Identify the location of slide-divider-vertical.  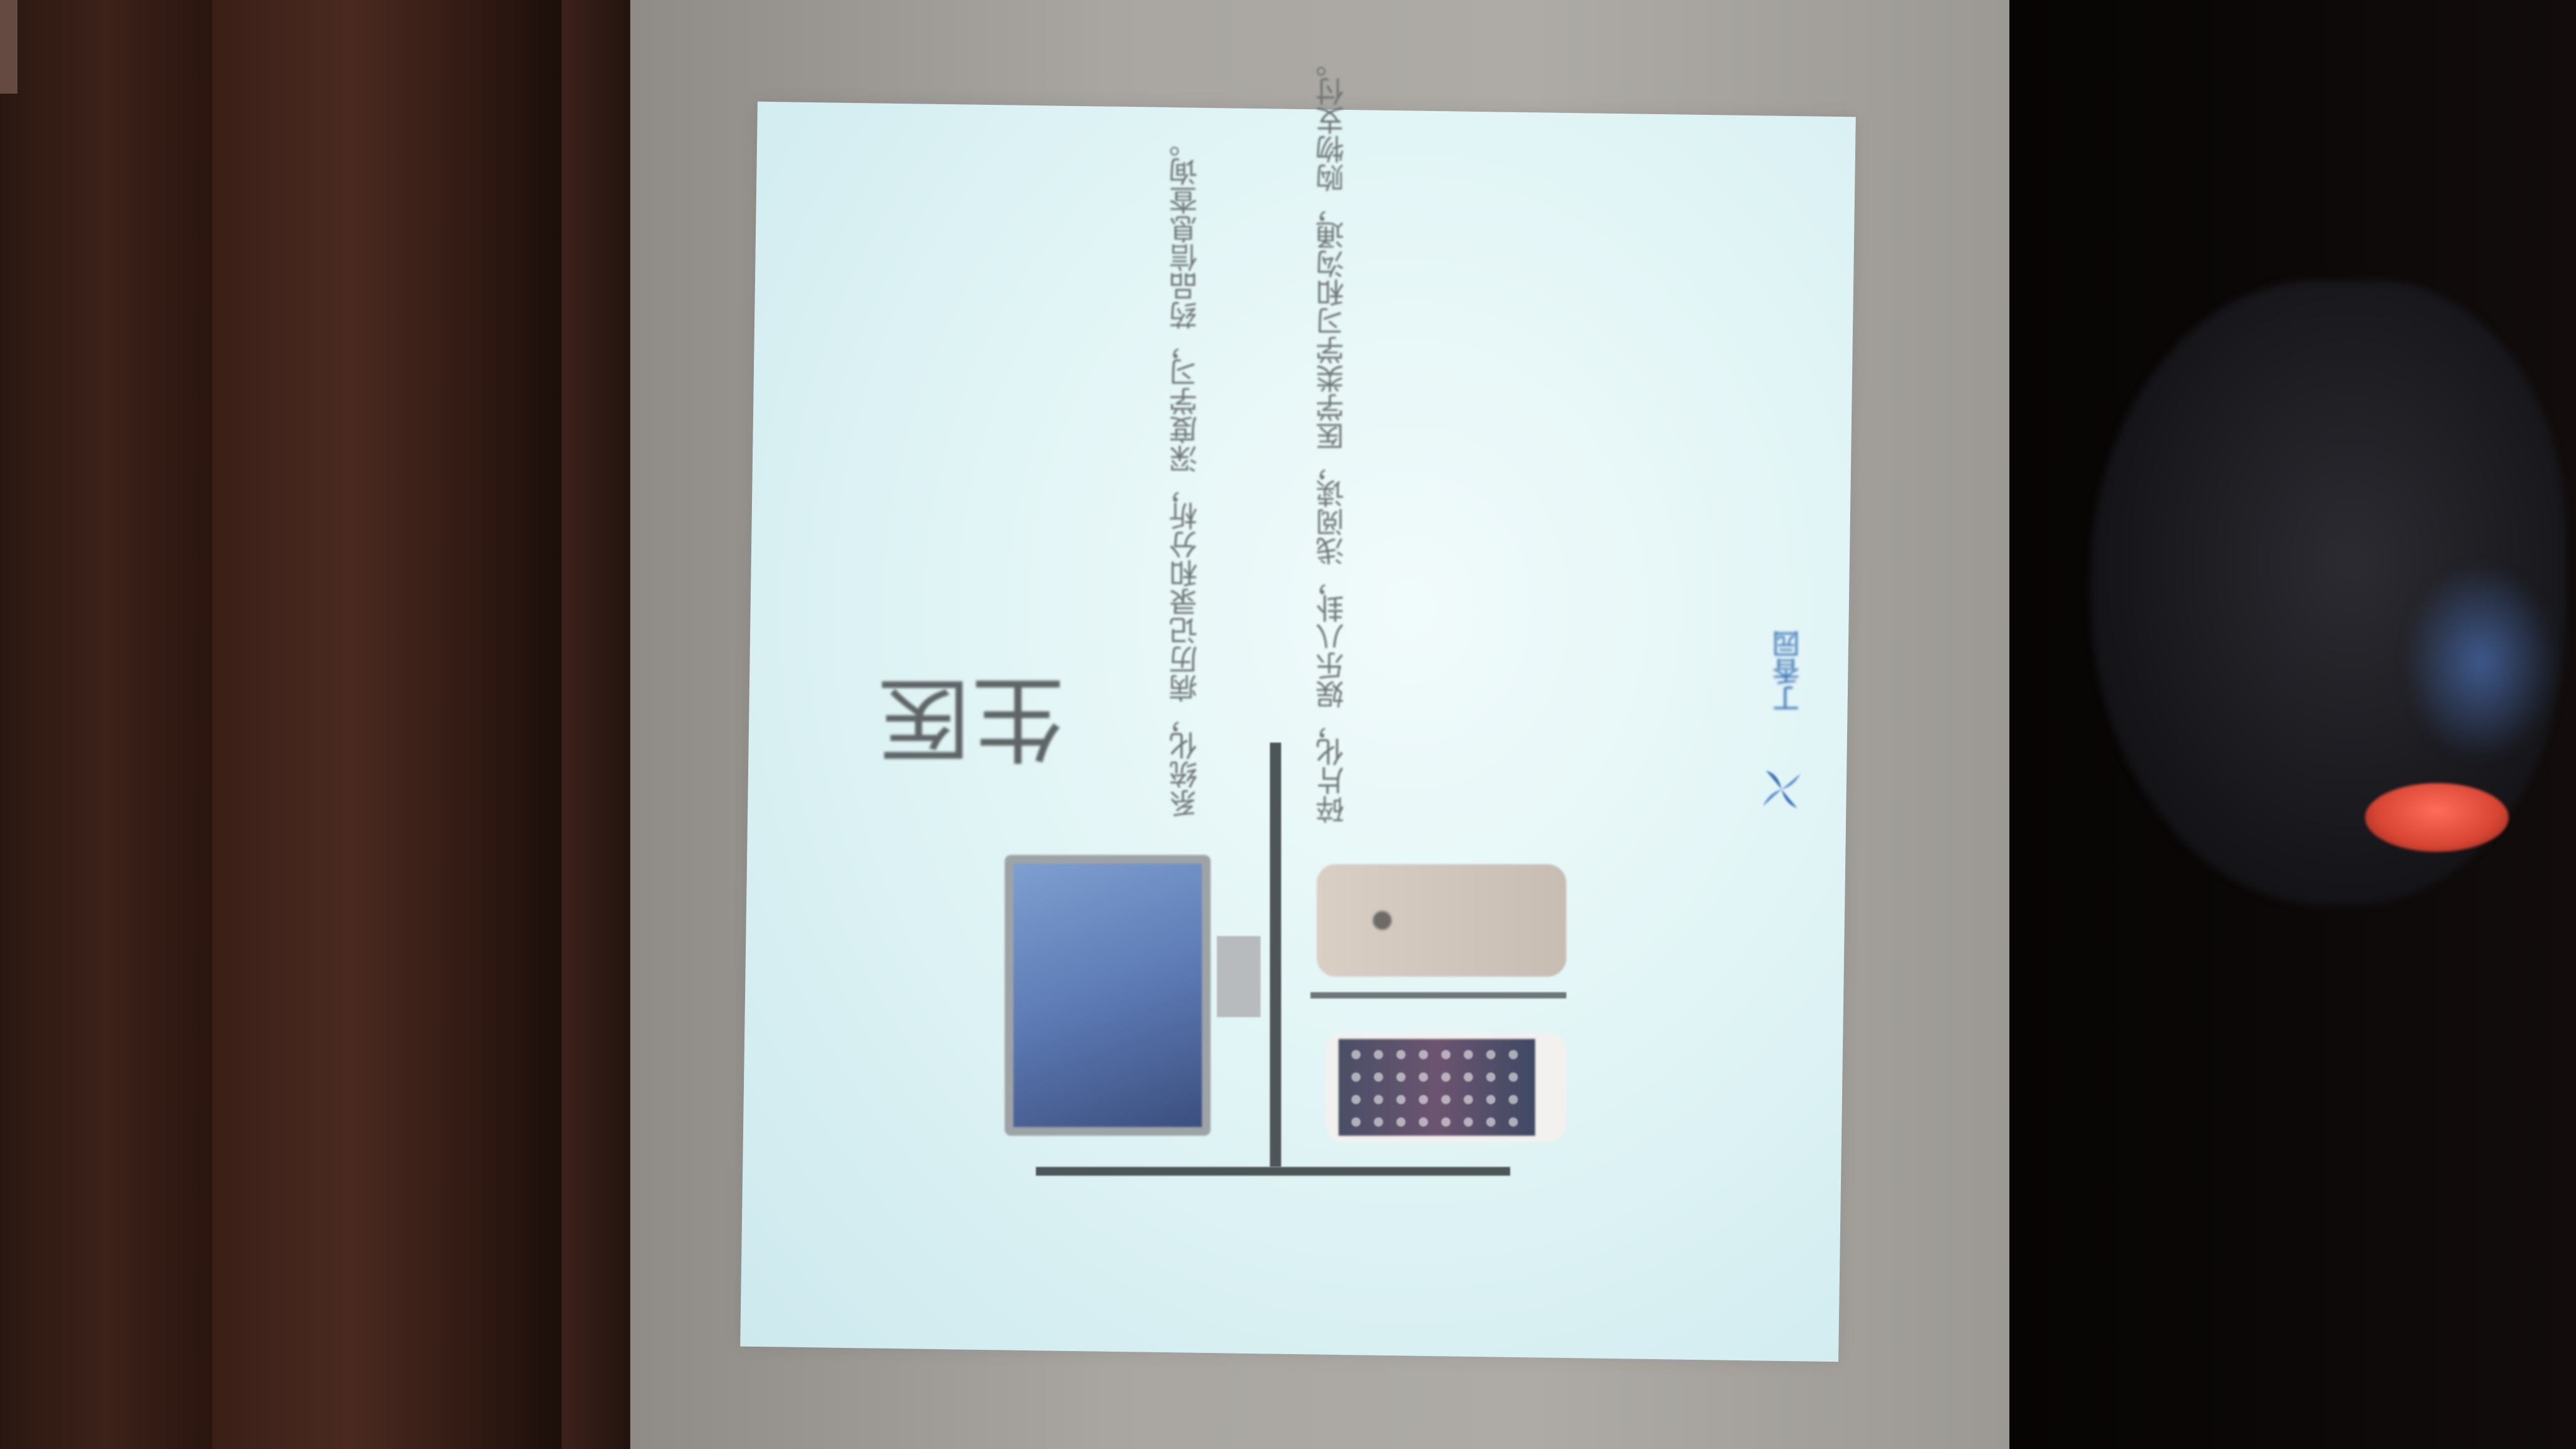
(1275, 955).